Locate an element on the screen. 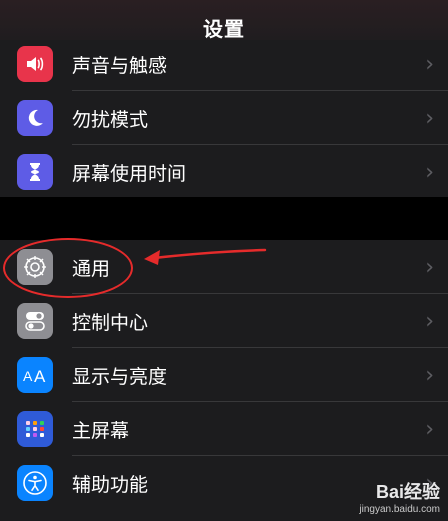 The image size is (448, 521). settings-row-home-screen: 主屏幕 › is located at coordinates (224, 429).